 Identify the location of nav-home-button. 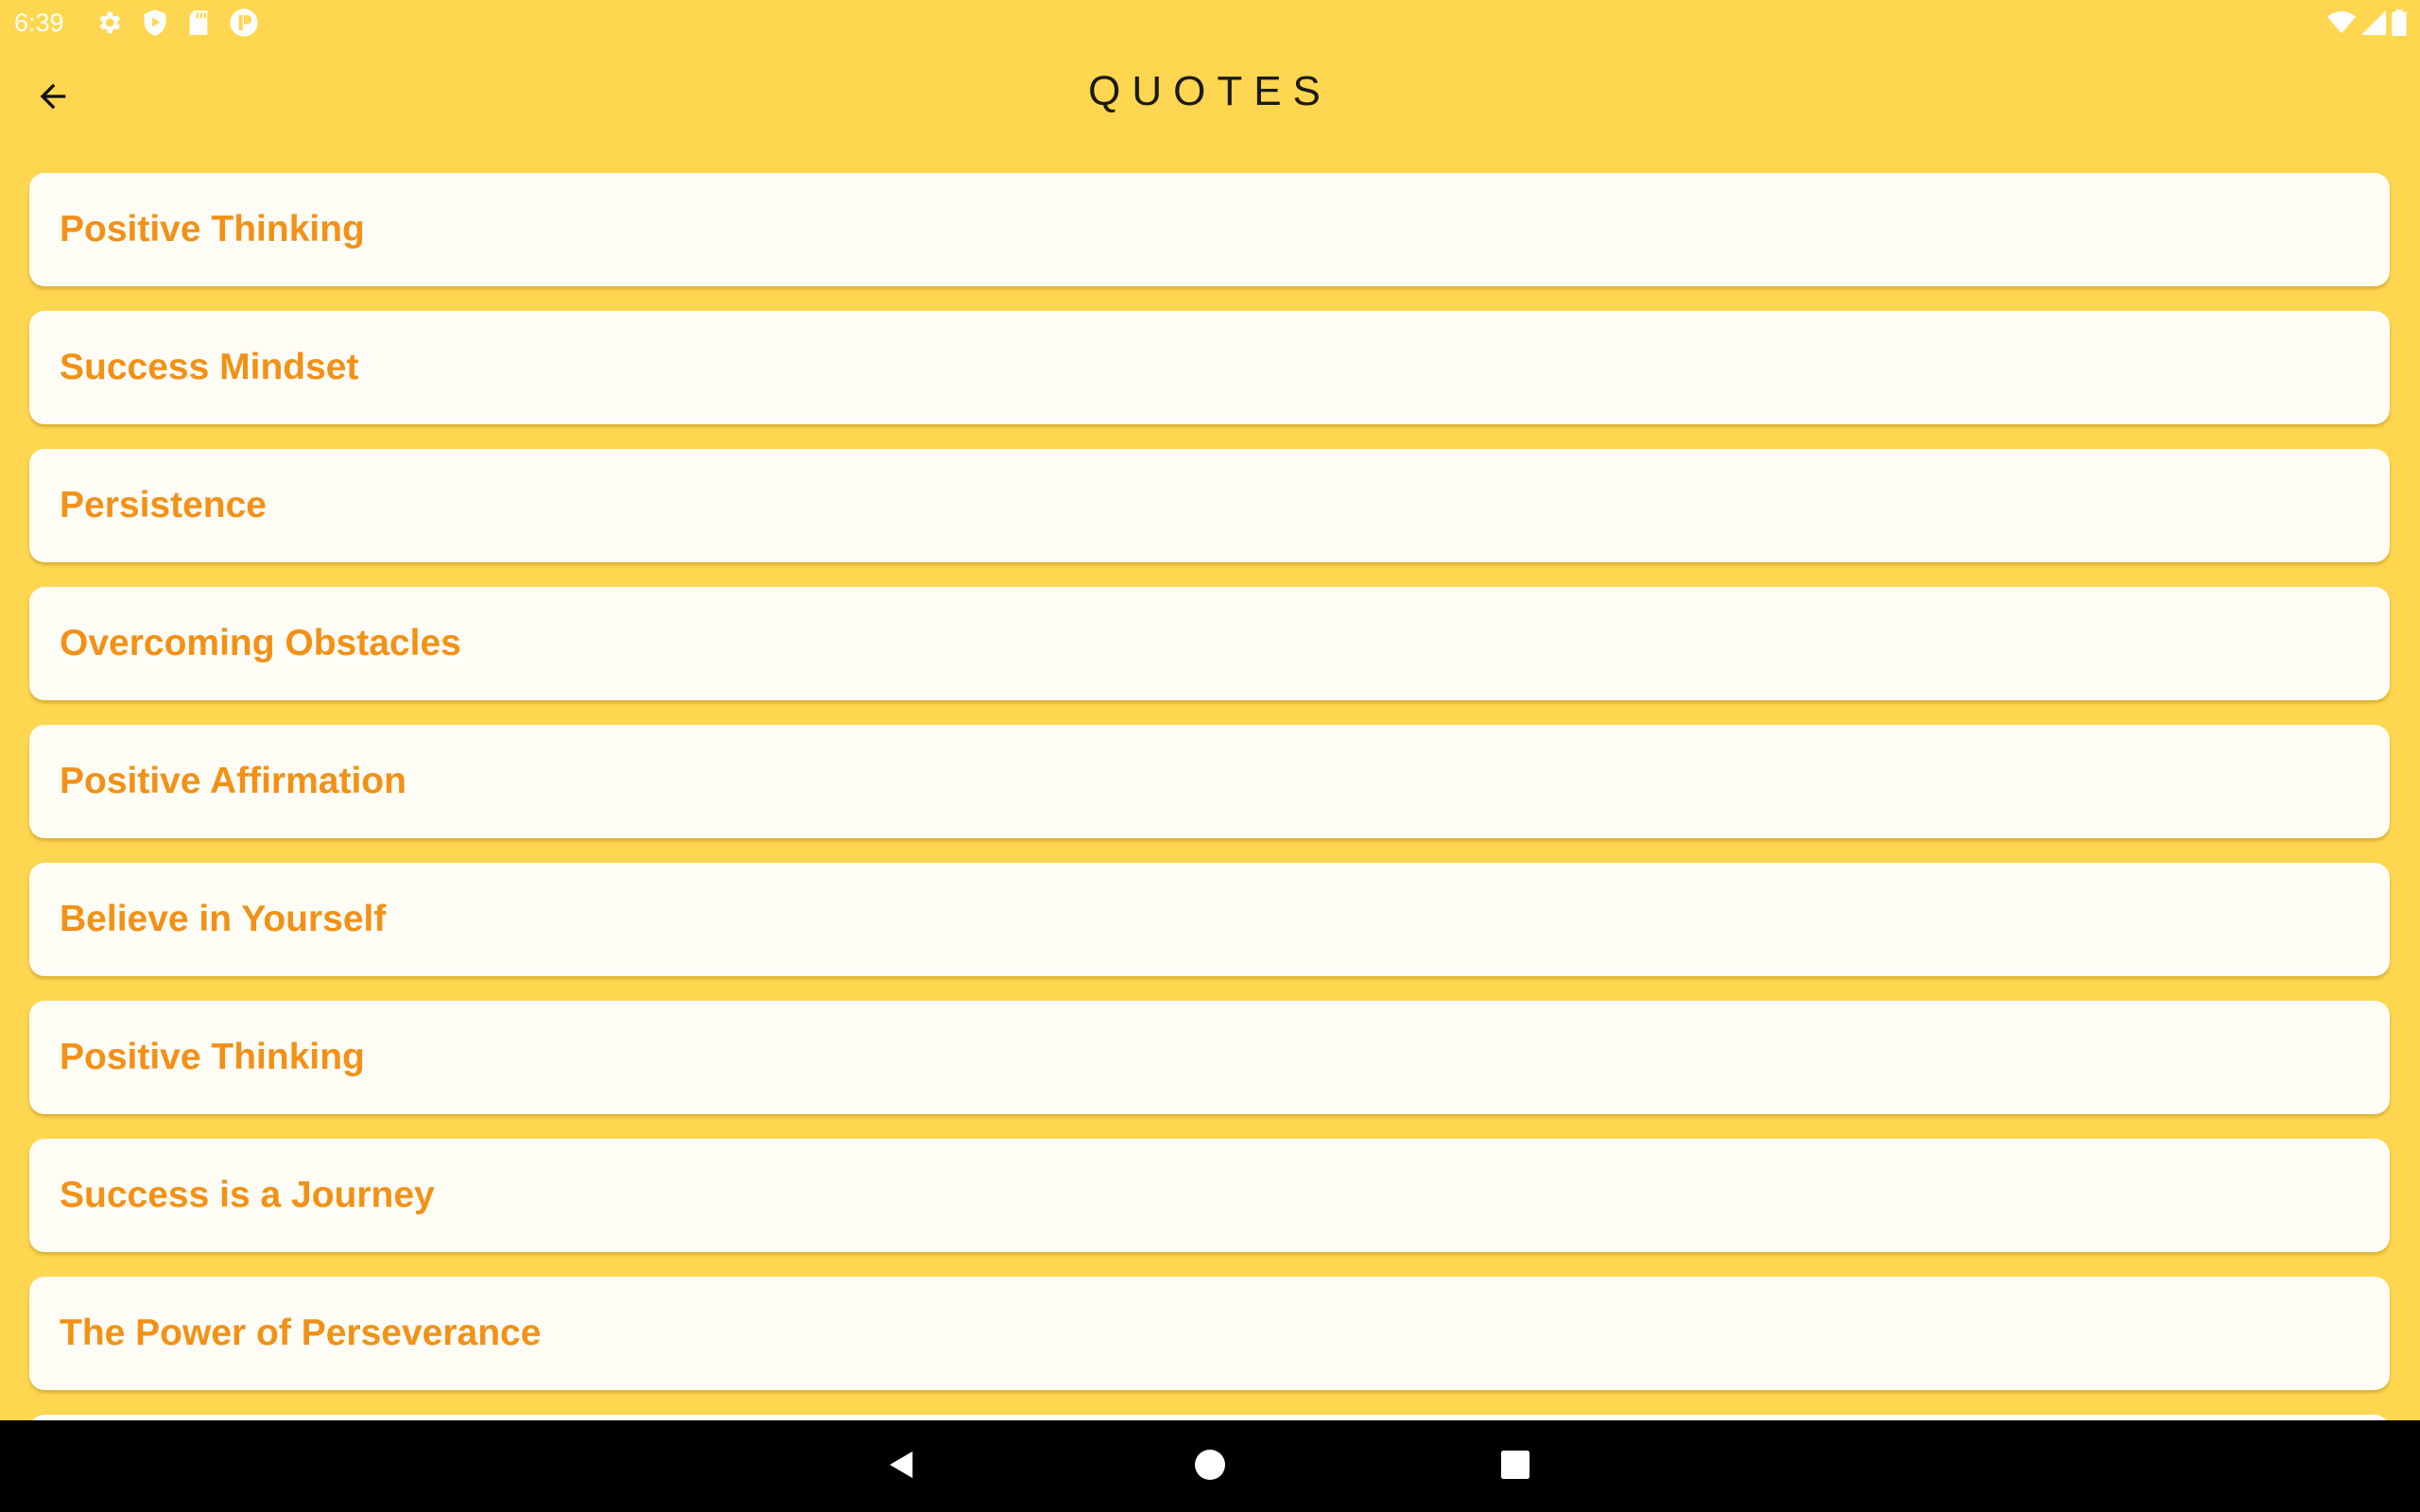
(1210, 1466).